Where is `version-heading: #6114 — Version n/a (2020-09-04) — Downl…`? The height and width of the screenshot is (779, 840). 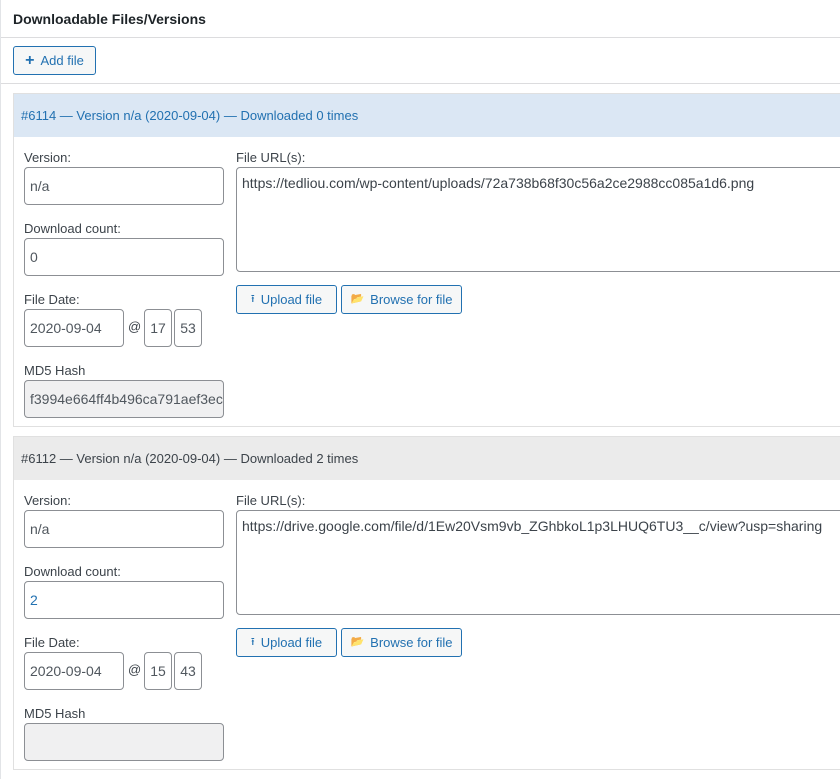 version-heading: #6114 — Version n/a (2020-09-04) — Downl… is located at coordinates (427, 115).